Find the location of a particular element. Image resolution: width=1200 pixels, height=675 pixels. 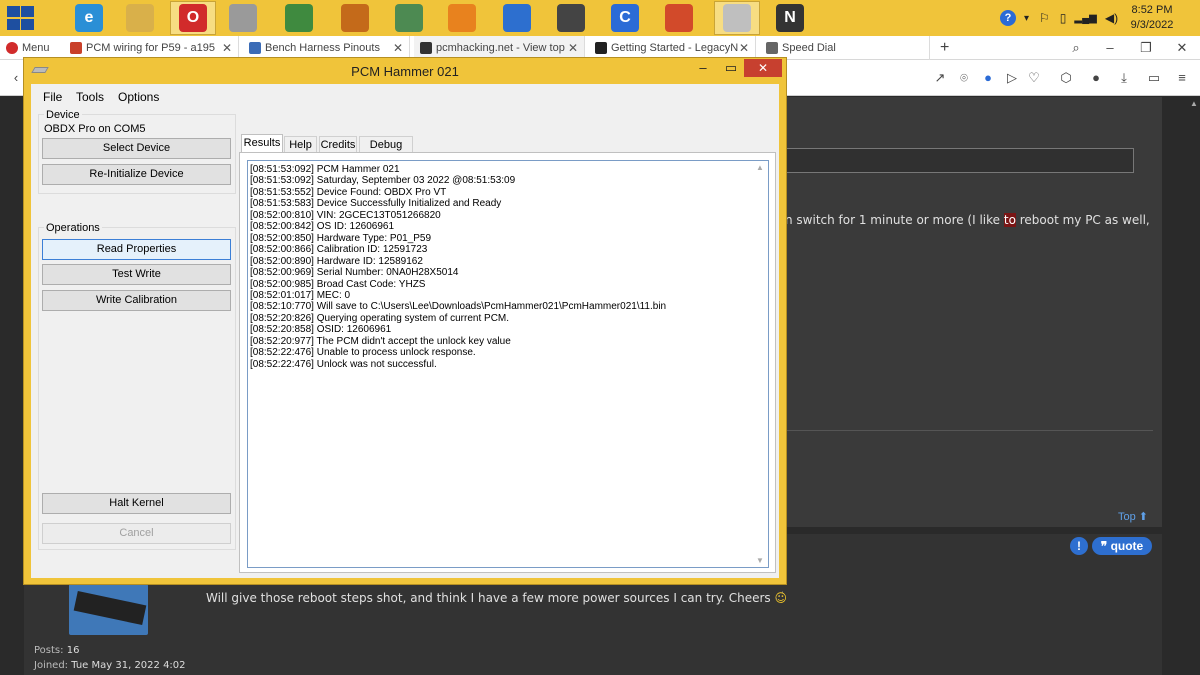

tab-debug-log: Debug Log is located at coordinates (386, 151).